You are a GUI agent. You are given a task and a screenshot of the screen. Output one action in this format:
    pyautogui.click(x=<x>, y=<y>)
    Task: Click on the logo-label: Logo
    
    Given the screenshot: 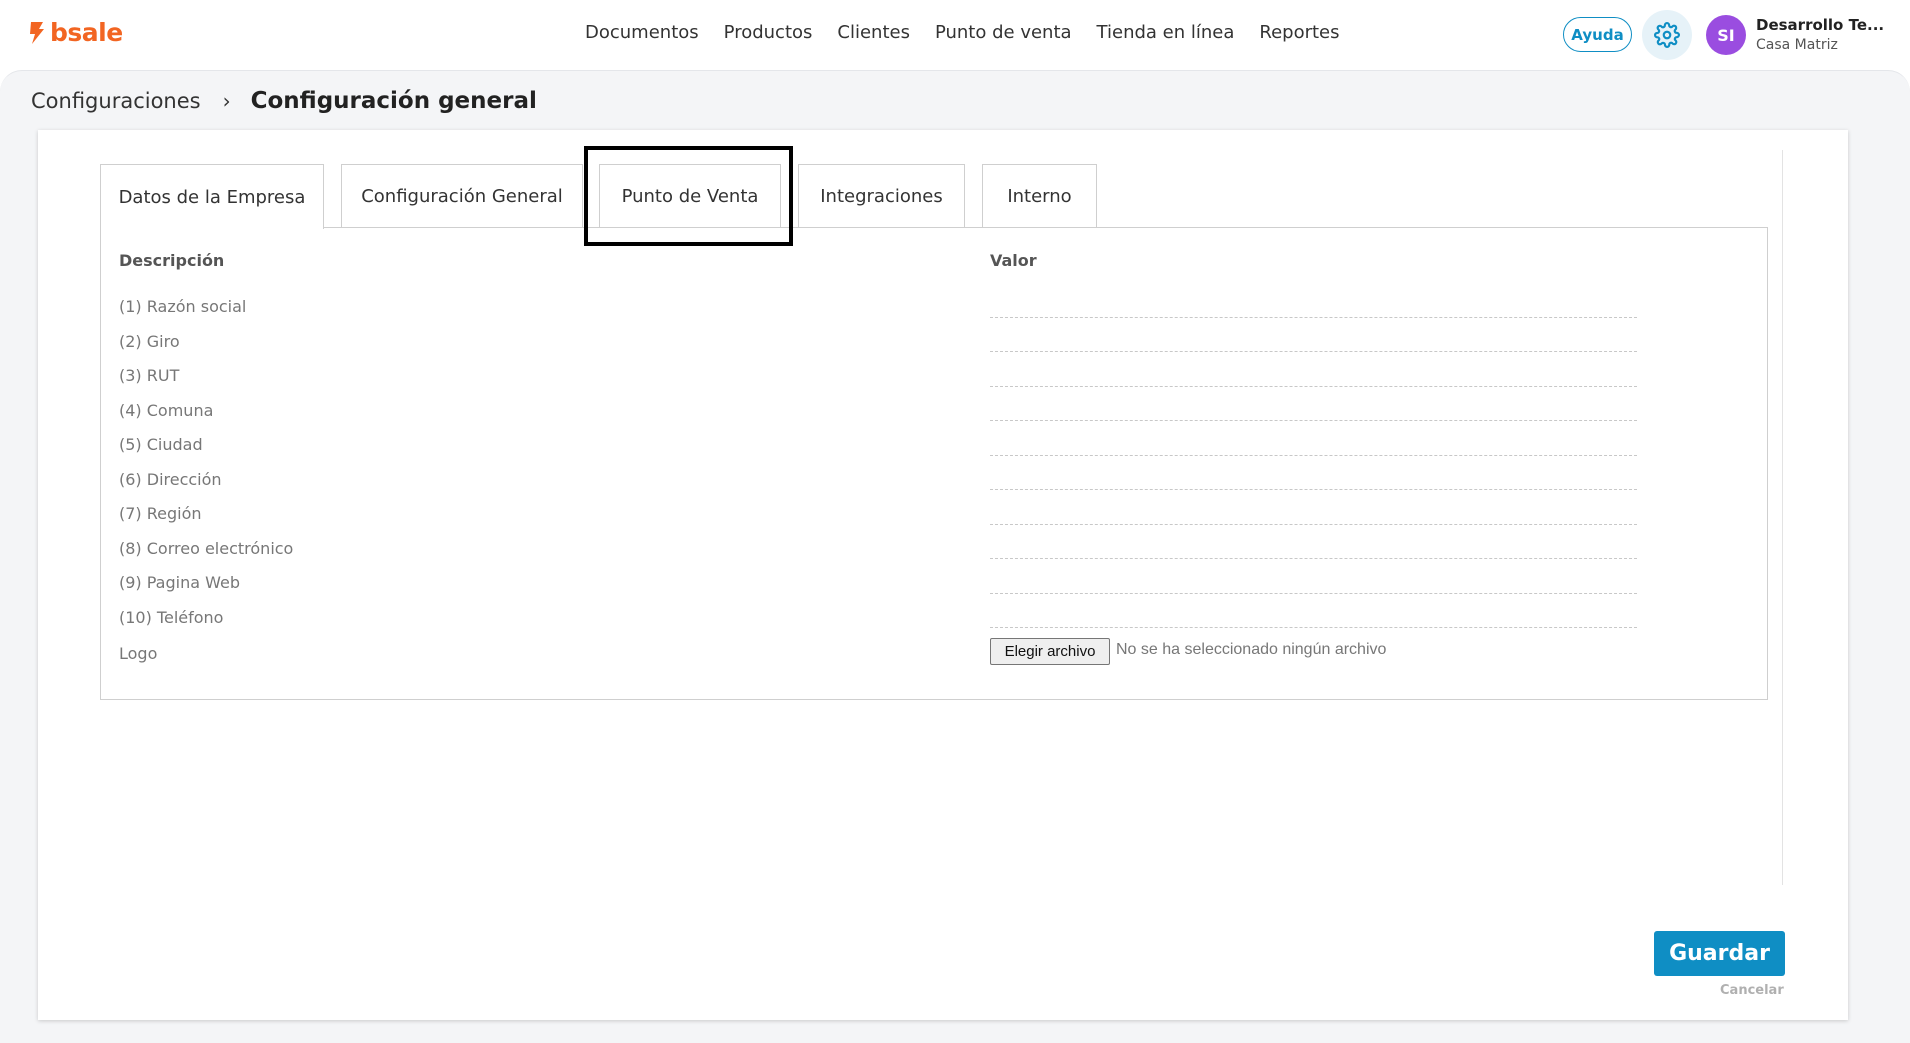 What is the action you would take?
    pyautogui.click(x=138, y=653)
    